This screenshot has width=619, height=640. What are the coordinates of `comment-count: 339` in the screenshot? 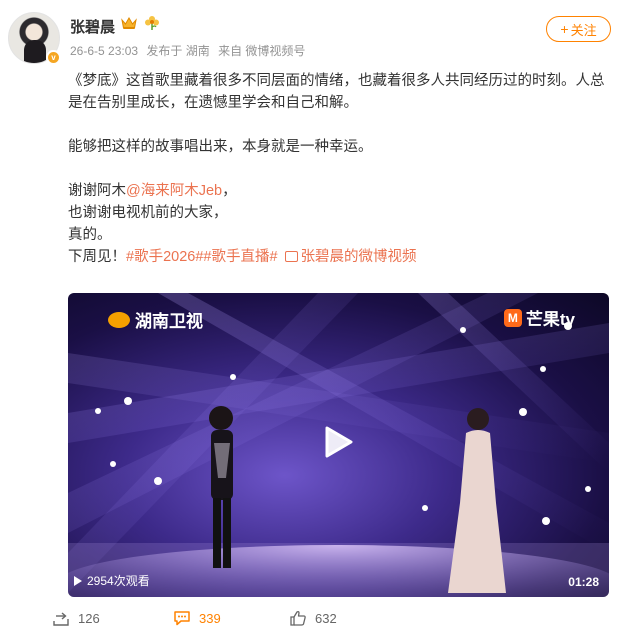 It's located at (210, 618).